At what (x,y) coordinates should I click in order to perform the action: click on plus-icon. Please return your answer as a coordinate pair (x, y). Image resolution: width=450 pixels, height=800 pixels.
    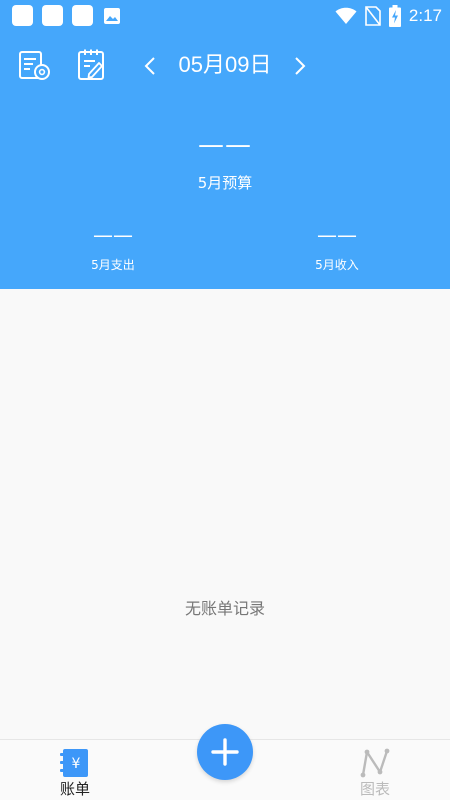
    Looking at the image, I should click on (225, 752).